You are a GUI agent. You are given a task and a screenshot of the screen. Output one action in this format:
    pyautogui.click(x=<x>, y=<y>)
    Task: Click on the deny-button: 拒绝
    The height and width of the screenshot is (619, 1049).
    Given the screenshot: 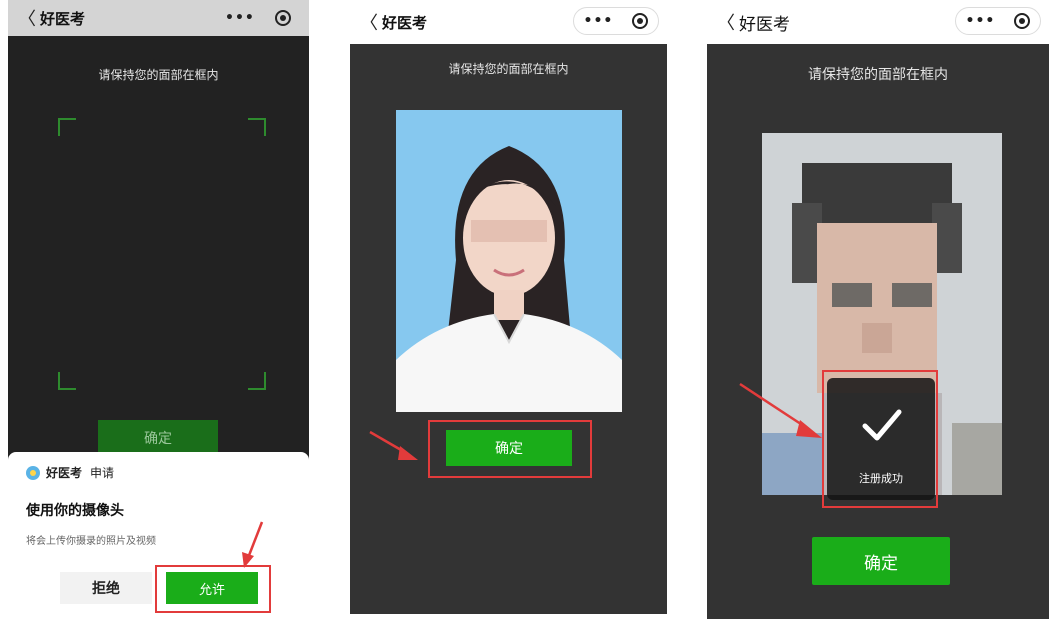 What is the action you would take?
    pyautogui.click(x=106, y=588)
    